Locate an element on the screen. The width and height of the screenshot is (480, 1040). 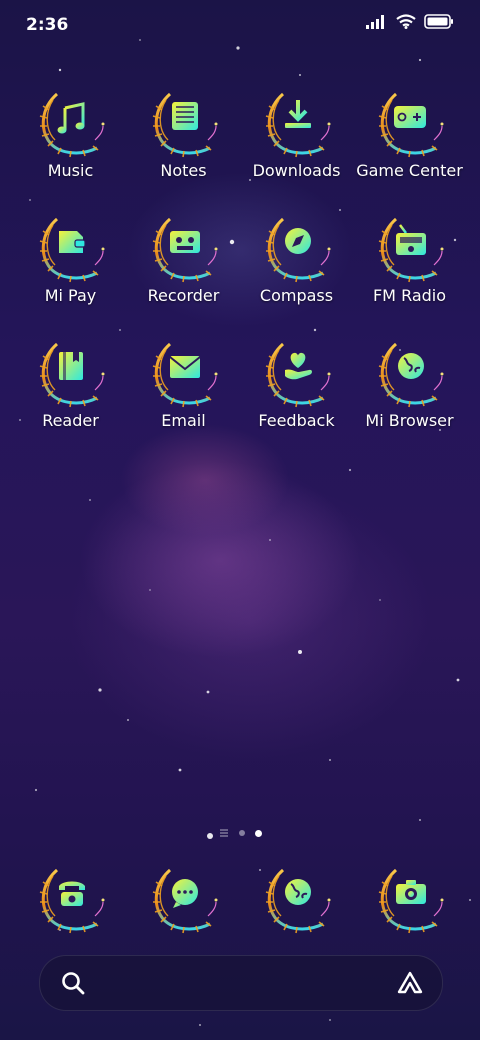
app-label: Compass is located at coordinates (296, 295).